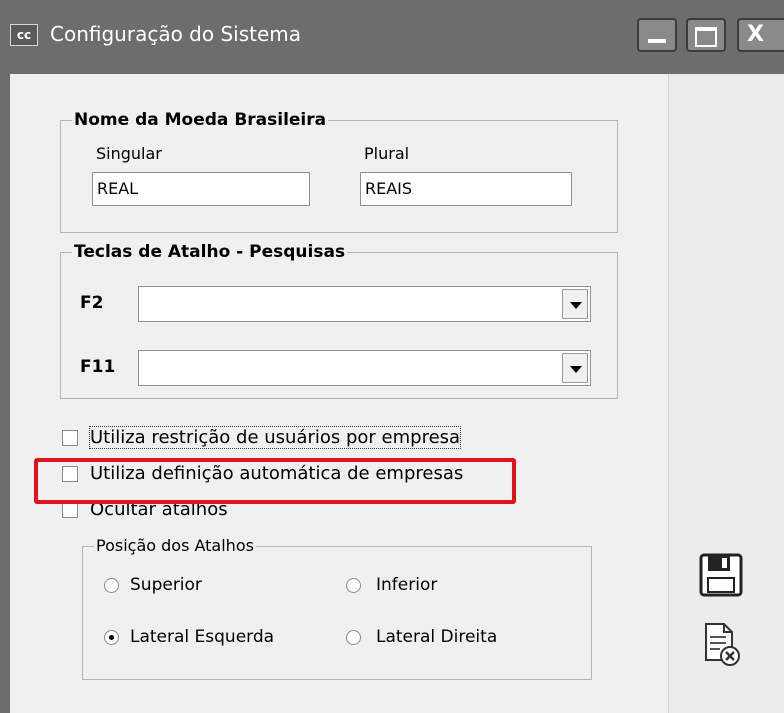 Image resolution: width=784 pixels, height=713 pixels. Describe the element at coordinates (70, 438) in the screenshot. I see `restrict-users-checkbox` at that location.